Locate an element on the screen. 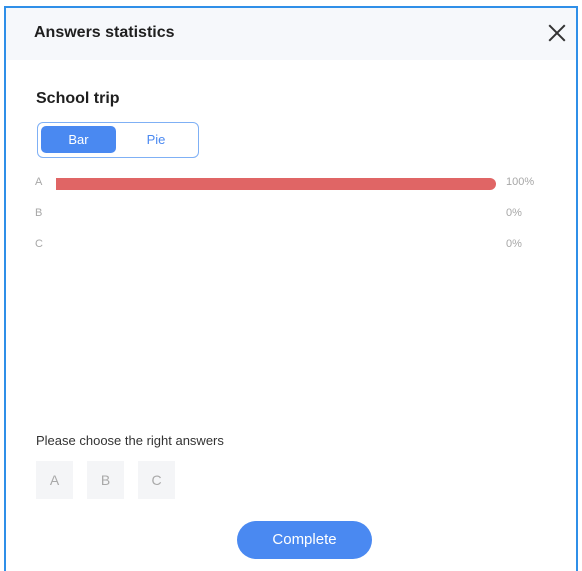 The image size is (582, 571). category-label: B is located at coordinates (39, 213).